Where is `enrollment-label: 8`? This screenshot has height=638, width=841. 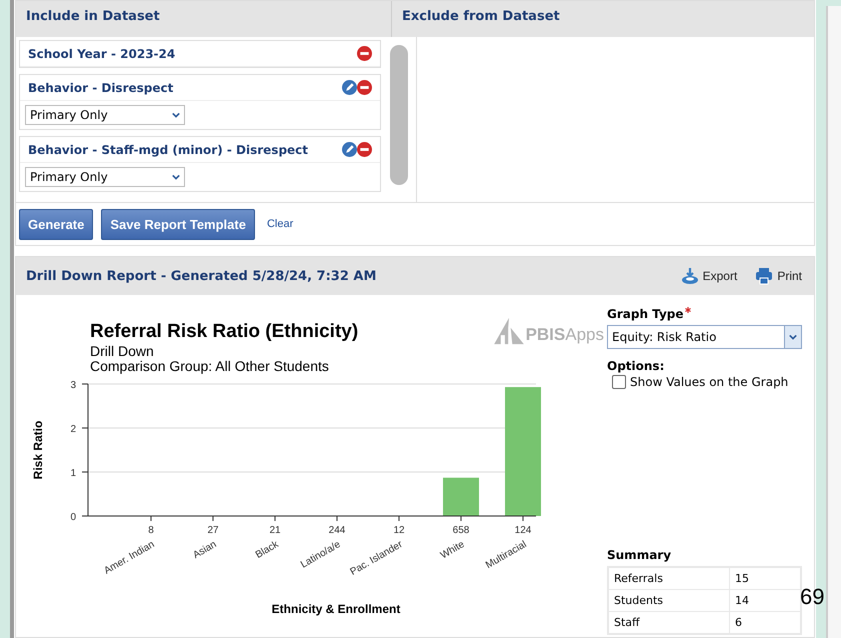
enrollment-label: 8 is located at coordinates (151, 530).